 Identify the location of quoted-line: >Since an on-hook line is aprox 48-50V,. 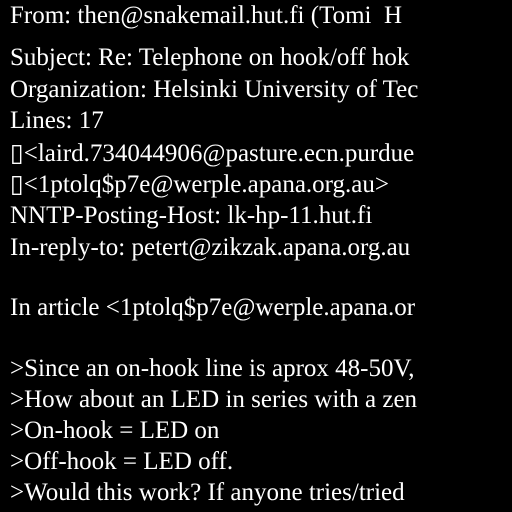
(212, 368).